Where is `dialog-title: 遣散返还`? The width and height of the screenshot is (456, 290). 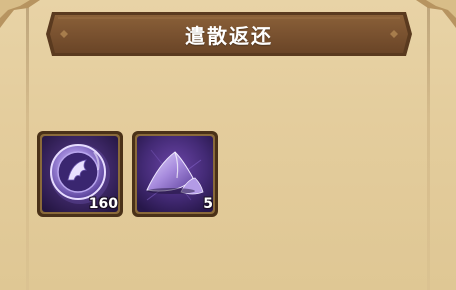 dialog-title: 遣散返还 is located at coordinates (229, 35).